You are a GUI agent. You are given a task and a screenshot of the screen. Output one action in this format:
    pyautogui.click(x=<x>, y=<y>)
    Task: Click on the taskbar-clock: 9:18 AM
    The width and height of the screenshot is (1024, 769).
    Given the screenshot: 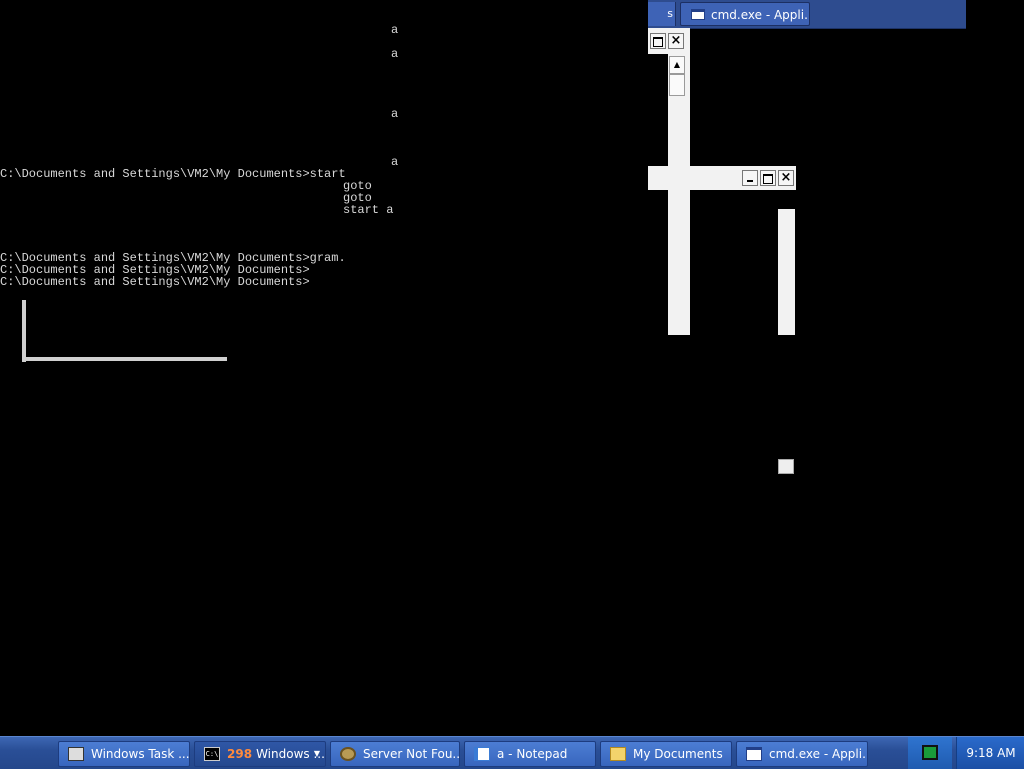 What is the action you would take?
    pyautogui.click(x=990, y=753)
    